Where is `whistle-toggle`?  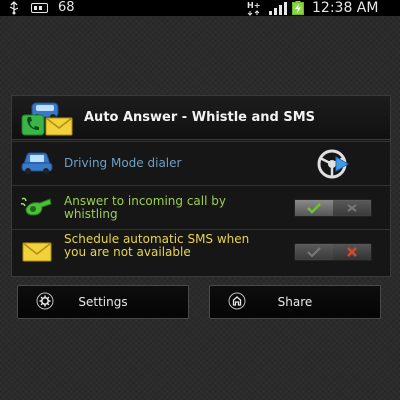 whistle-toggle is located at coordinates (333, 208).